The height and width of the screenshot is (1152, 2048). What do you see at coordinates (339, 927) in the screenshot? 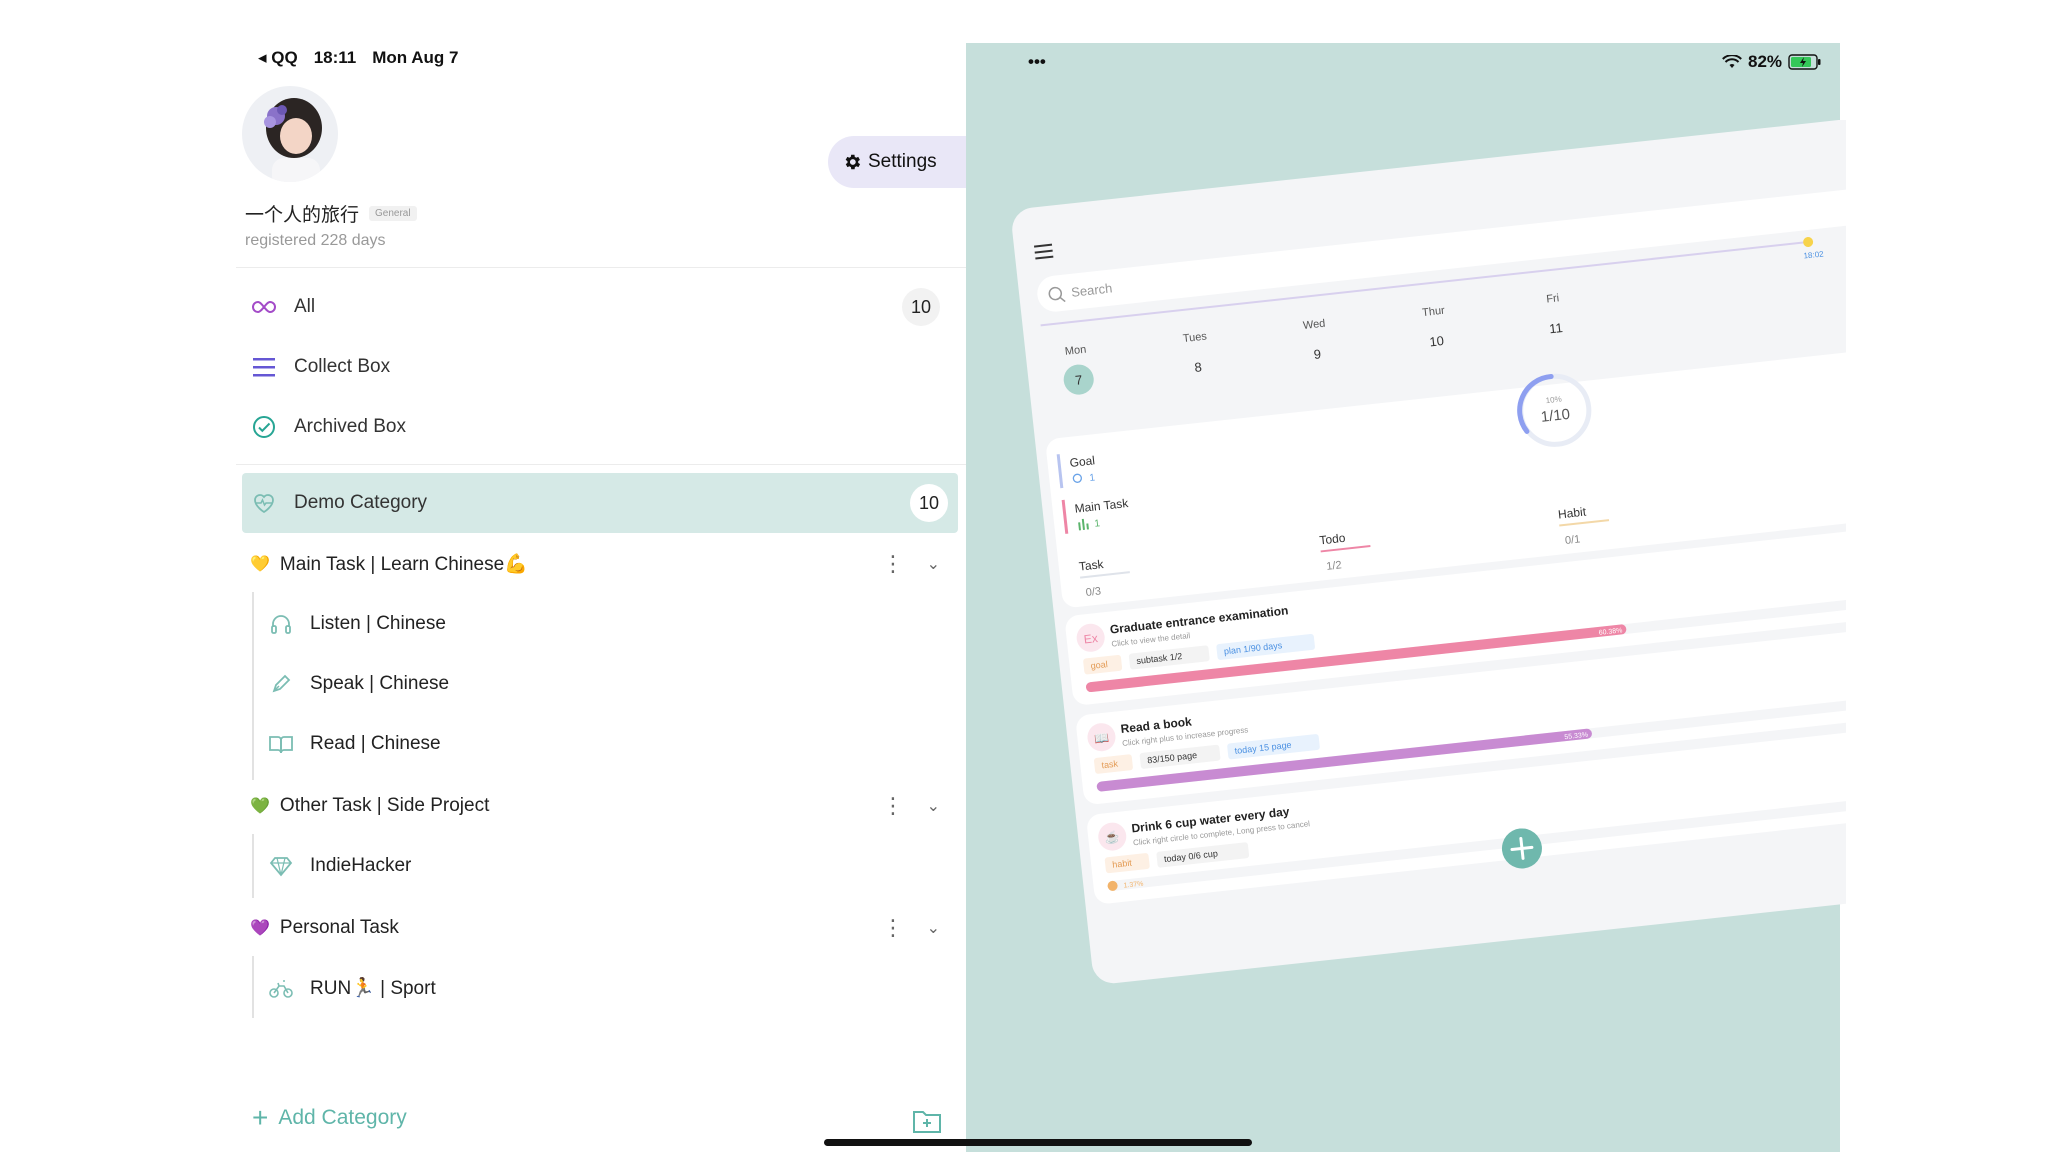
I see `group-personal-task-label: Personal Task` at bounding box center [339, 927].